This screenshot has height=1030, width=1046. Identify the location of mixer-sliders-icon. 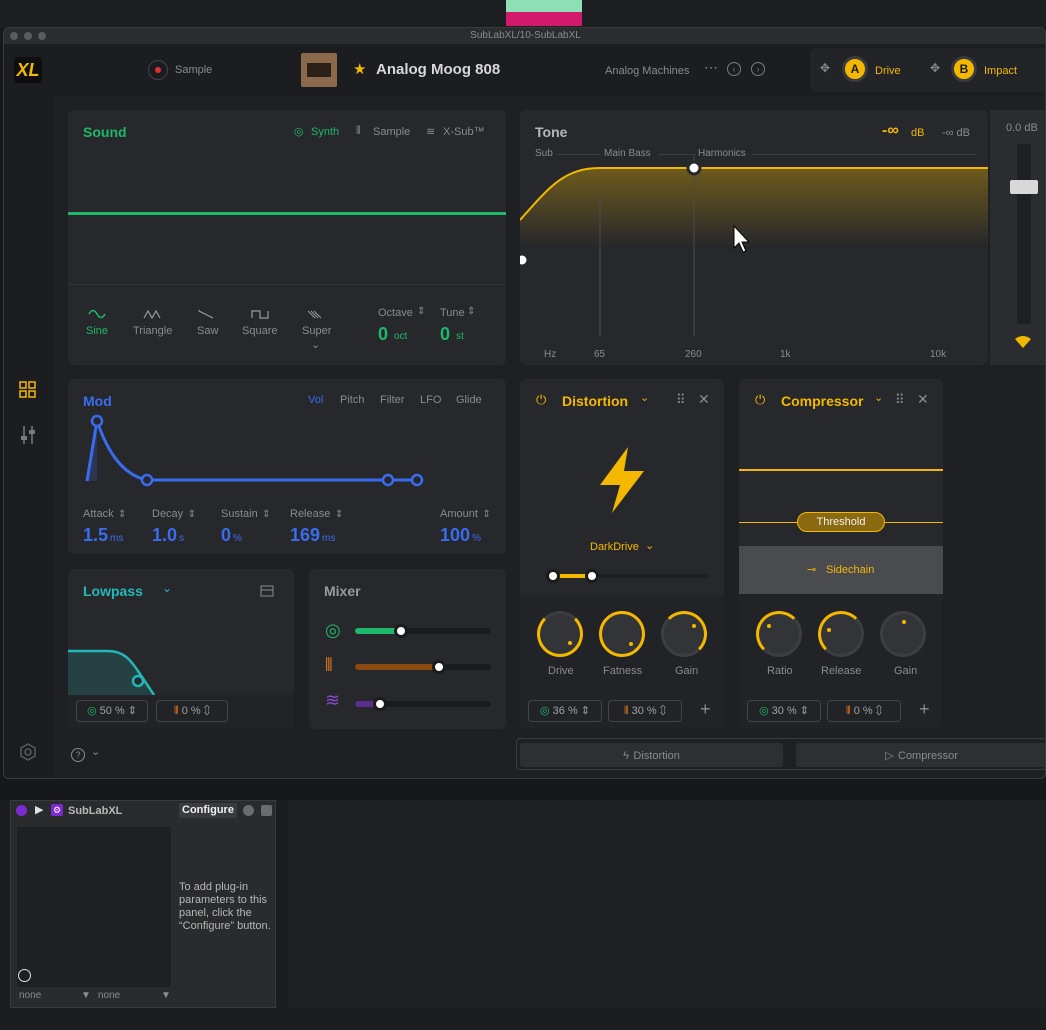
(28, 435).